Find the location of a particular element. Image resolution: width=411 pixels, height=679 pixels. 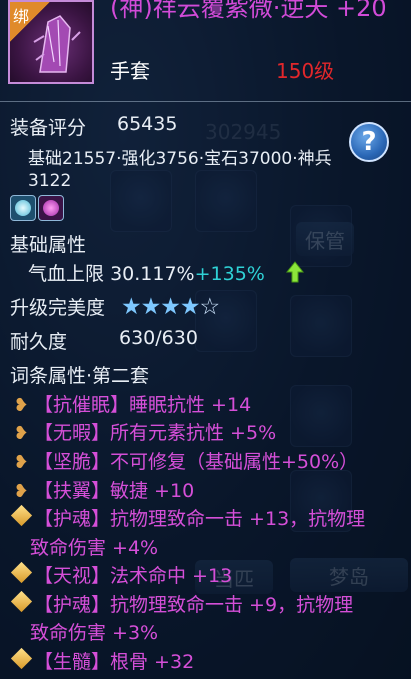

affix-row: ❥ 【无暇】所有元素抗性 +5% is located at coordinates (143, 431).